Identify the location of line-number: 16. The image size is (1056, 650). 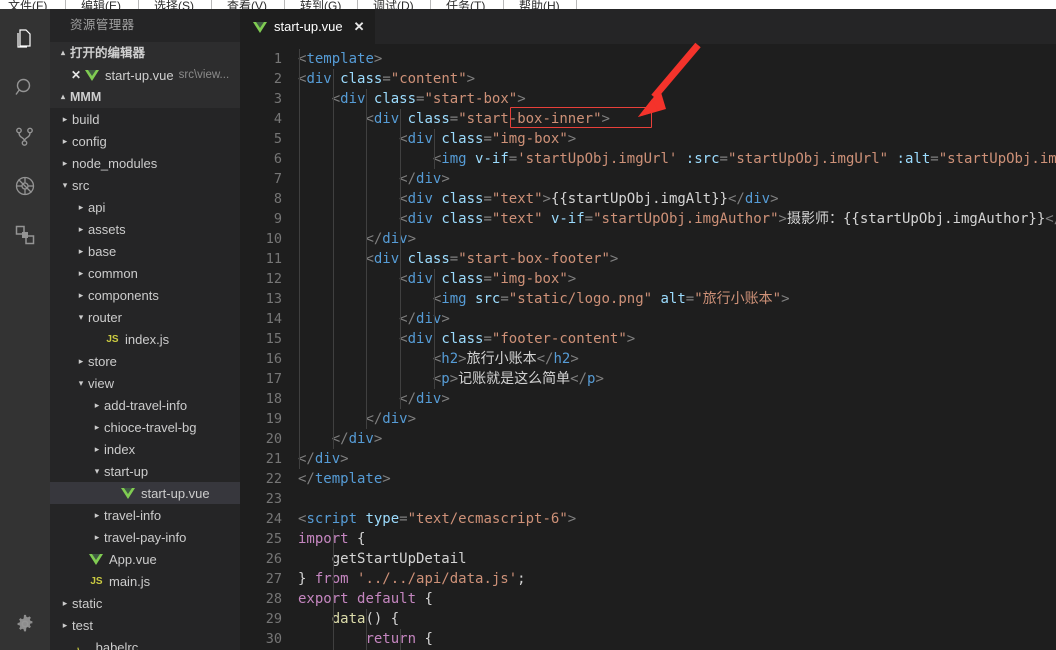
(273, 359).